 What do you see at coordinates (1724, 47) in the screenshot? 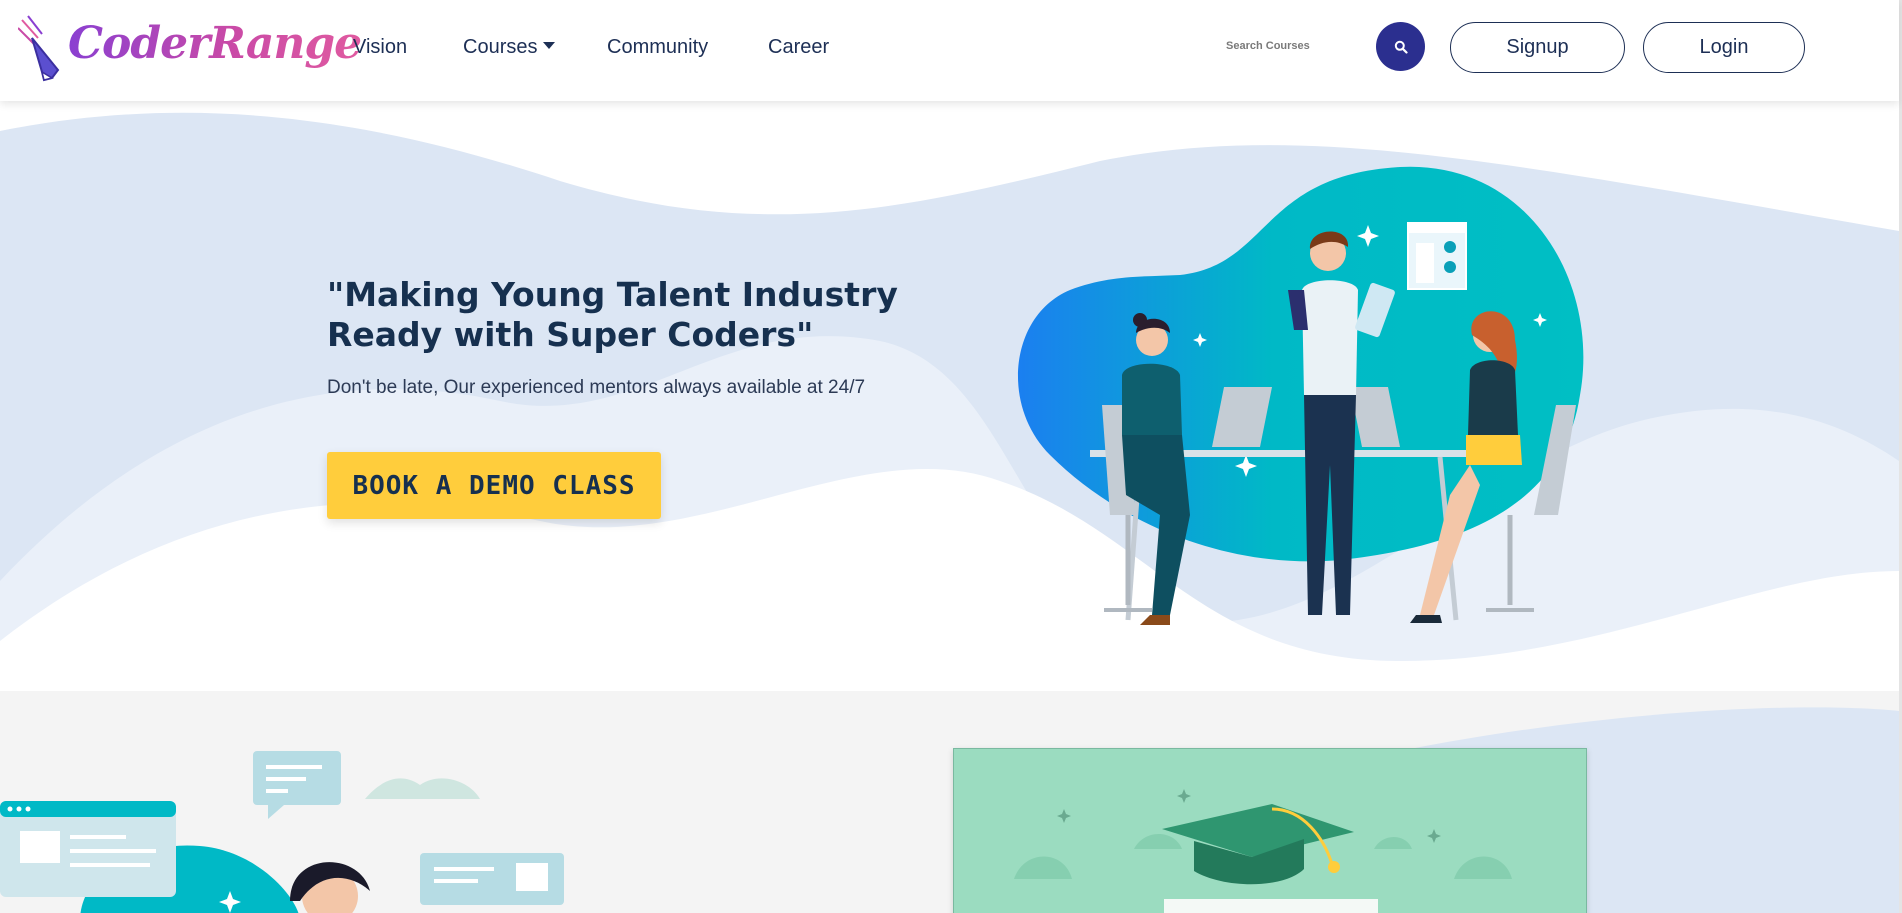
I see `login-button: Login` at bounding box center [1724, 47].